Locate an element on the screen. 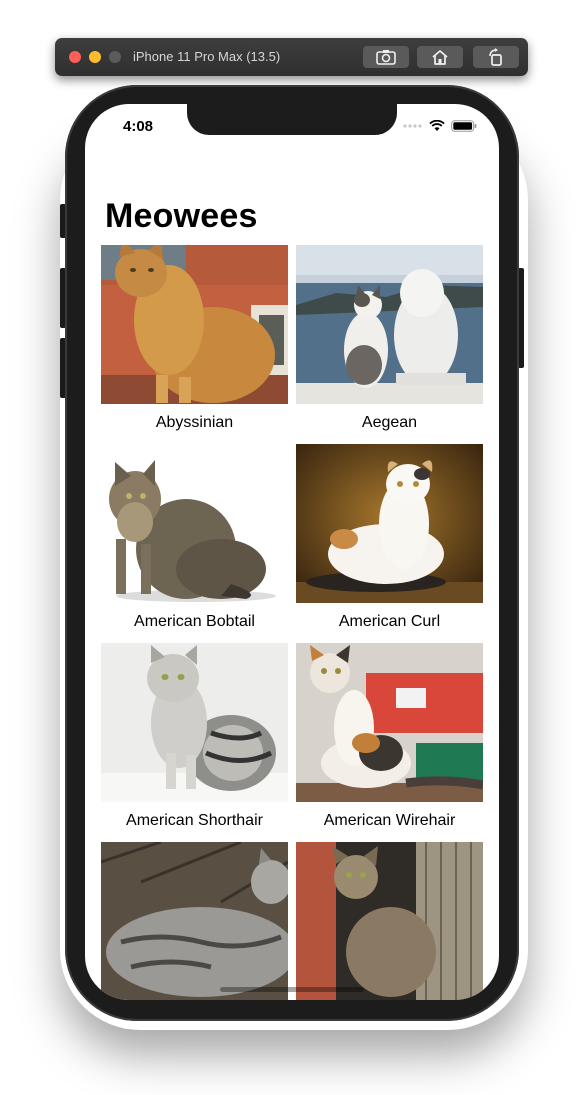  breed-cell: Abyssinian is located at coordinates (194, 344).